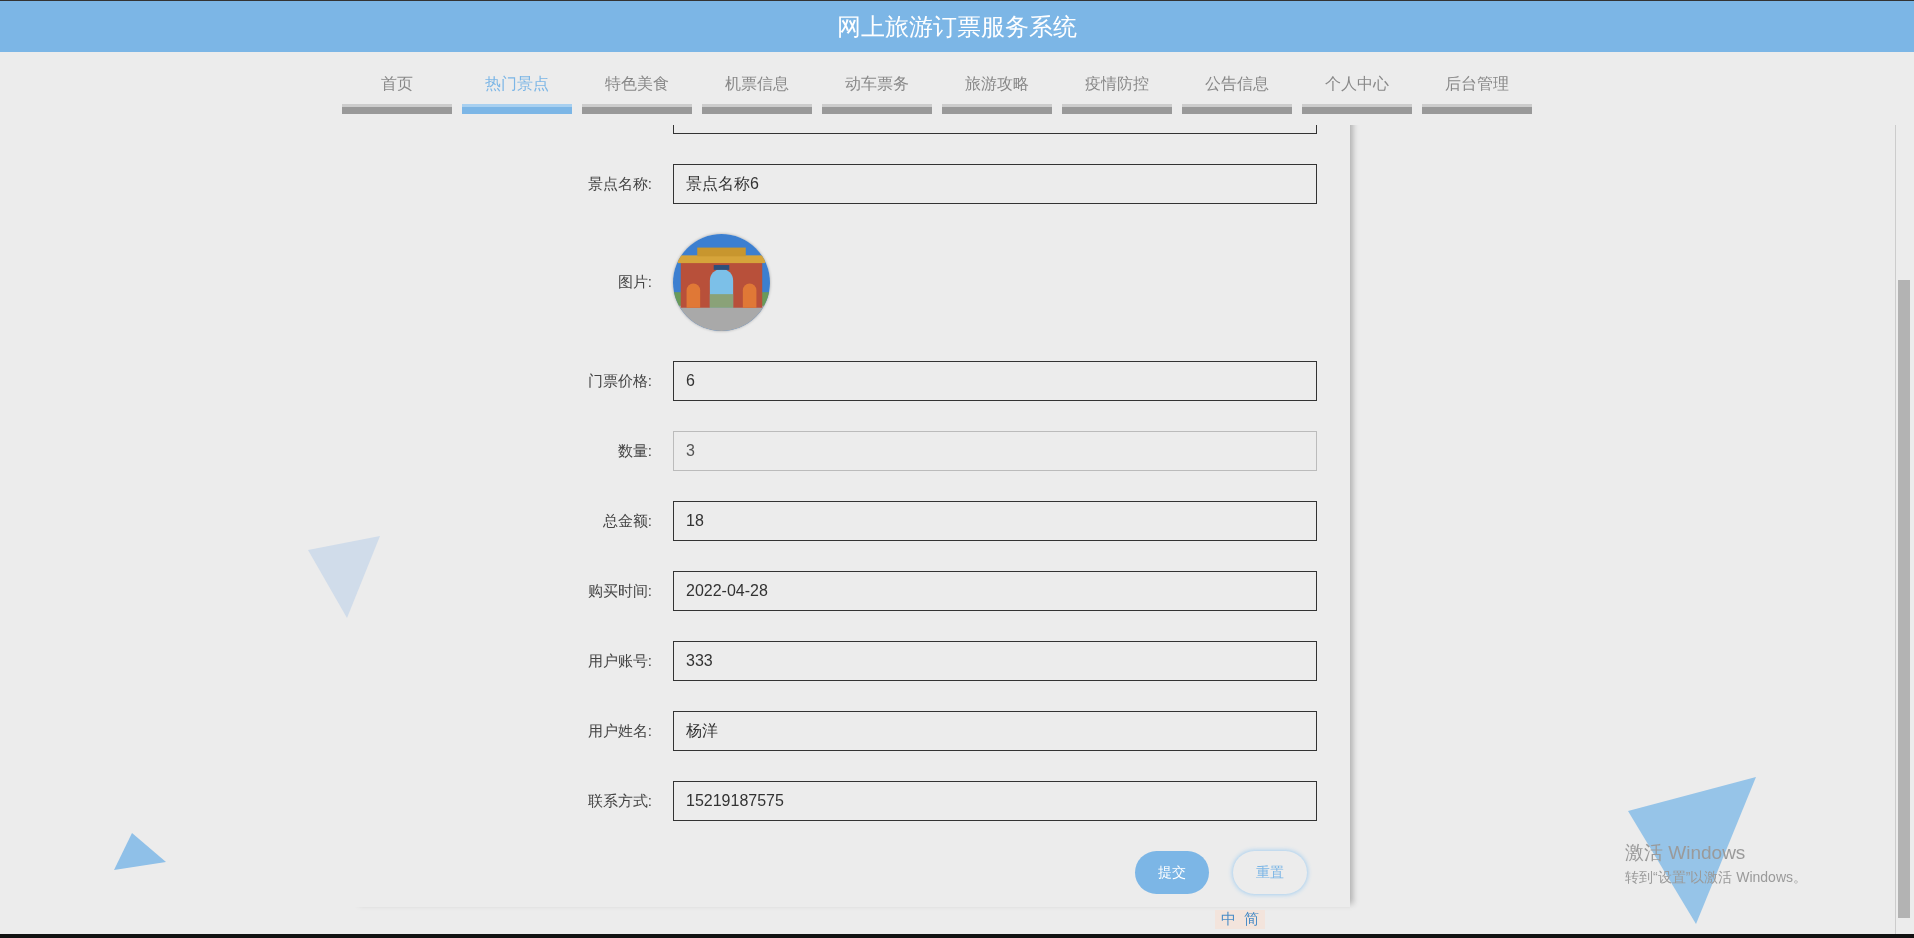 Image resolution: width=1914 pixels, height=938 pixels. What do you see at coordinates (1357, 88) in the screenshot?
I see `nav-tab: 个人中心` at bounding box center [1357, 88].